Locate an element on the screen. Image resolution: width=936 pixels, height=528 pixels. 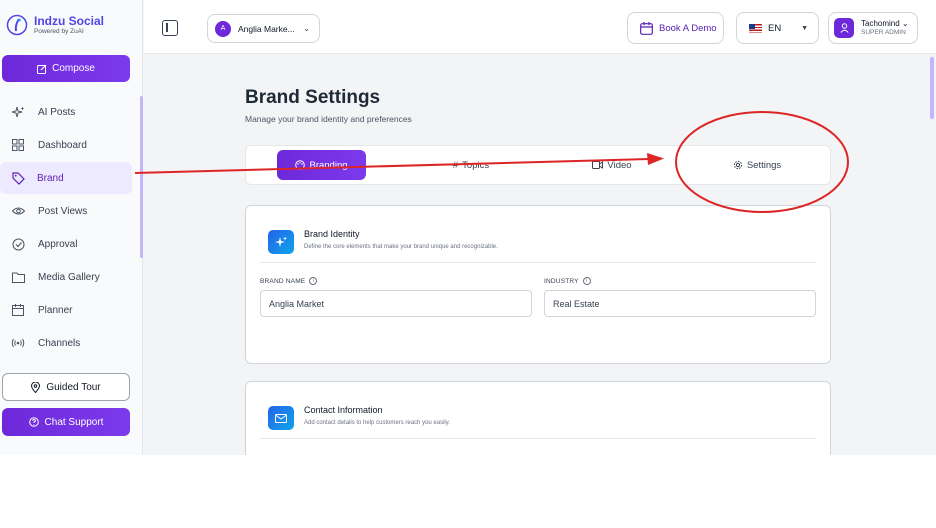
sidebar-item-ai-posts: AI Posts is located at coordinates (66, 112).